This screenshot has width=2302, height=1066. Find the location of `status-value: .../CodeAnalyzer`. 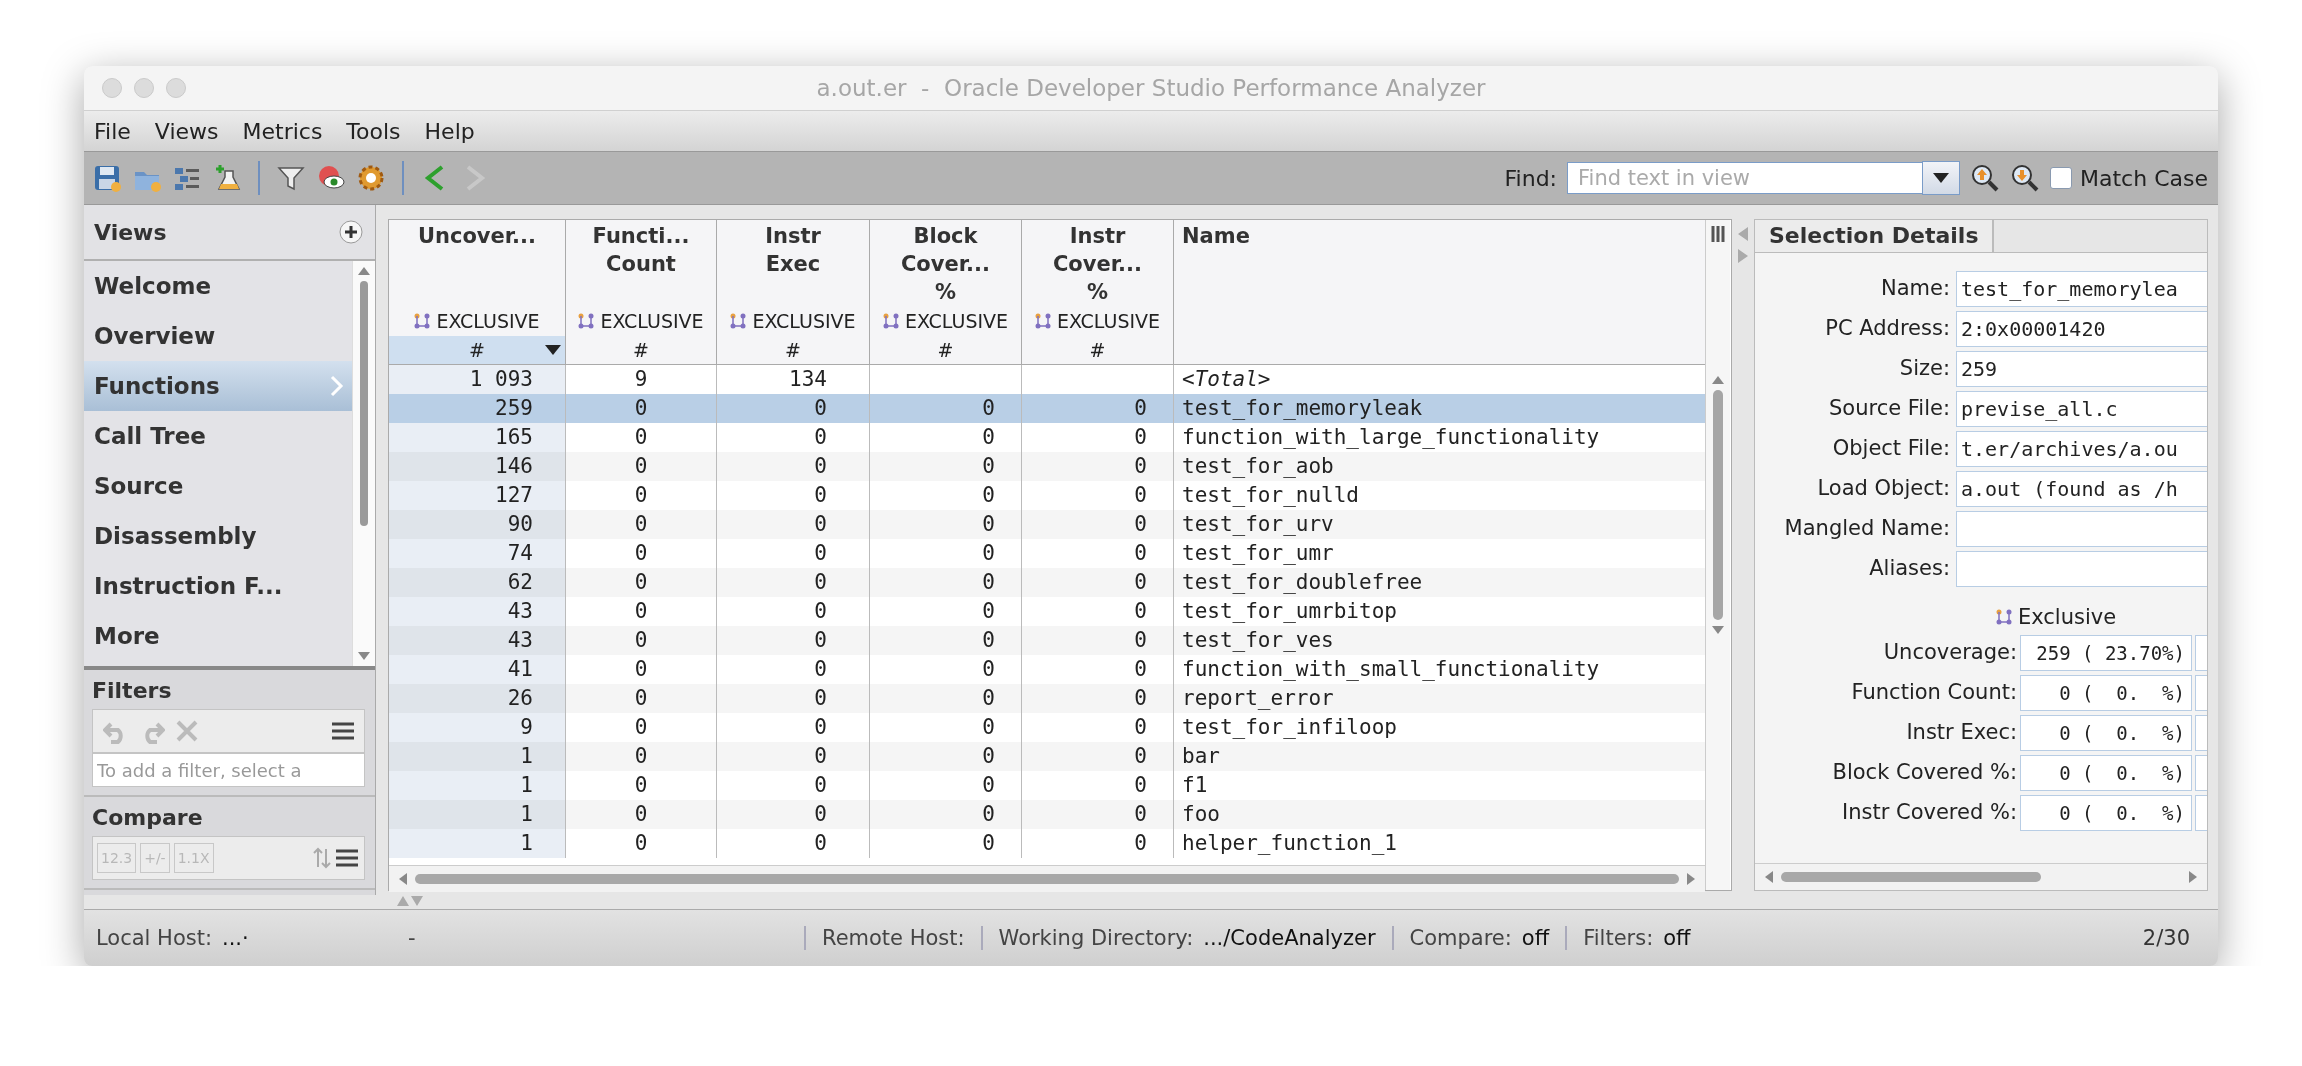

status-value: .../CodeAnalyzer is located at coordinates (1289, 938).